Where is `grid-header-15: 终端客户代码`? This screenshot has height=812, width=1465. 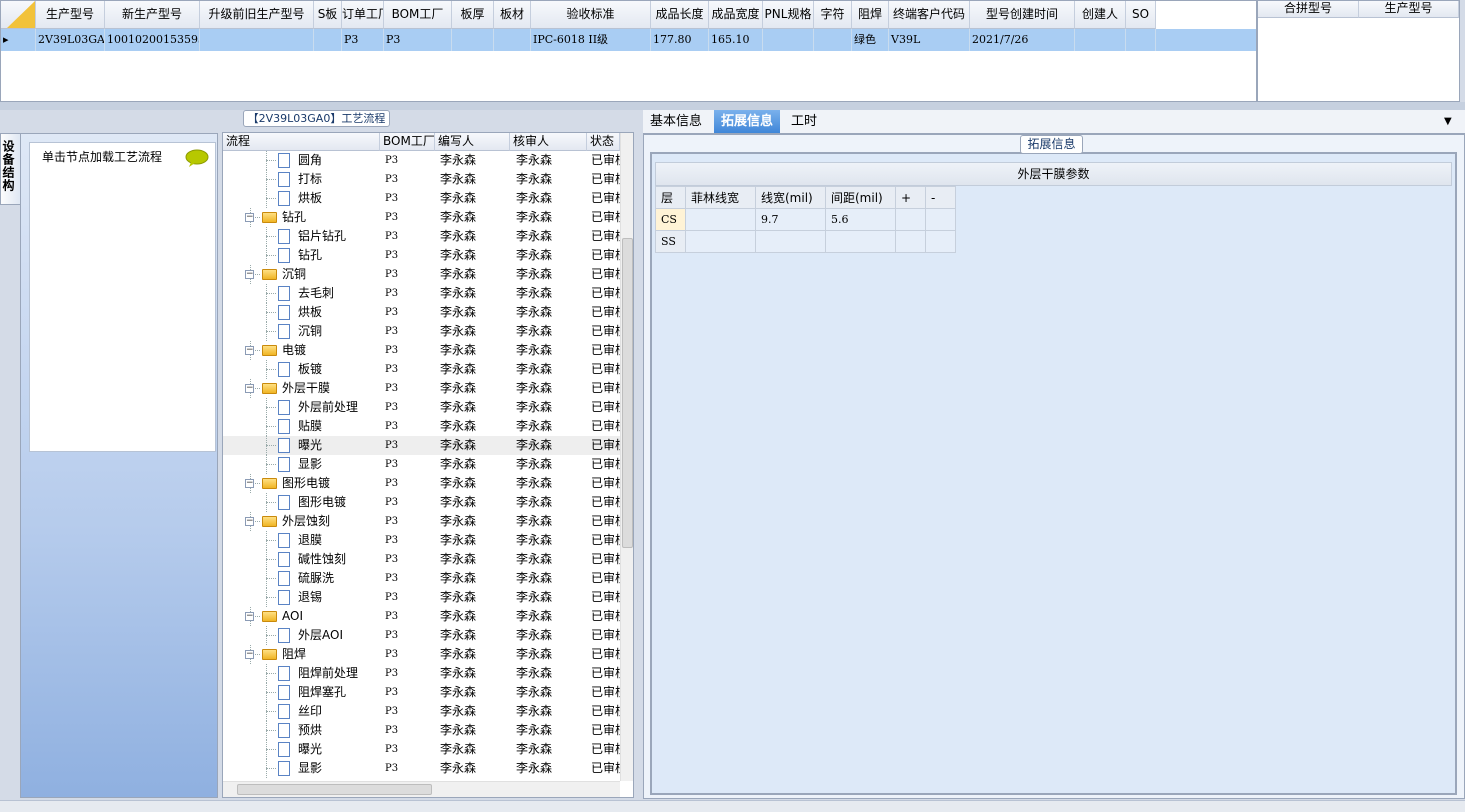 grid-header-15: 终端客户代码 is located at coordinates (929, 15).